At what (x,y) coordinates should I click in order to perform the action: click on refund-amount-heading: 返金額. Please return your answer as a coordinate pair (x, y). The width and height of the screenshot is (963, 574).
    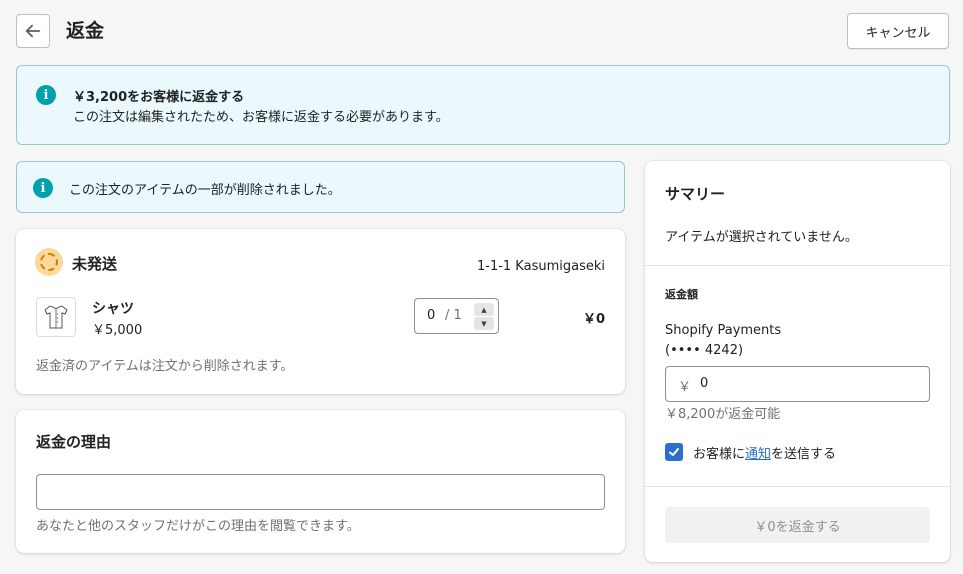
    Looking at the image, I should click on (681, 294).